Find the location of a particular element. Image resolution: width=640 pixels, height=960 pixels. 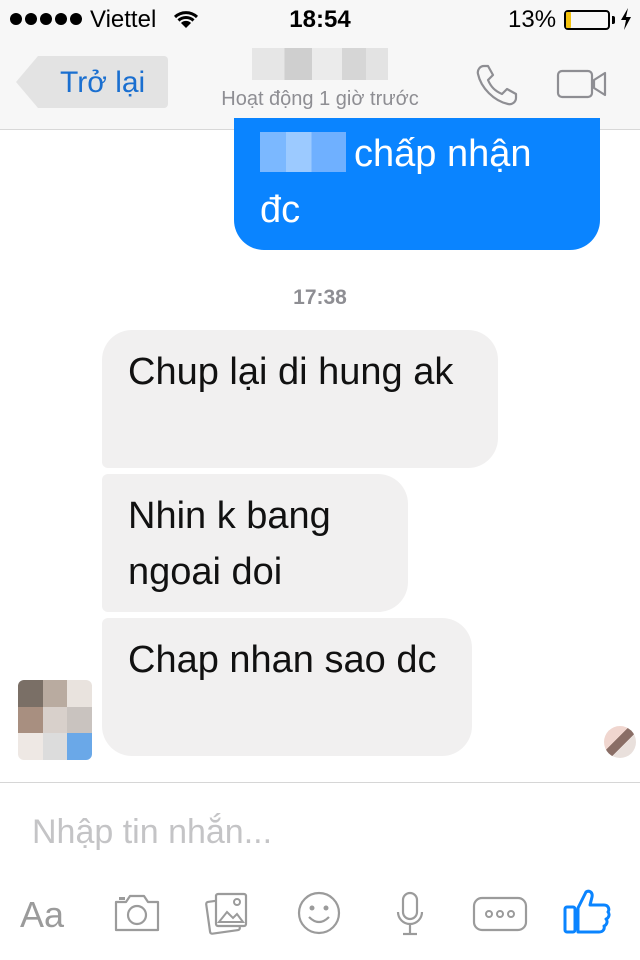

video-call-icon is located at coordinates (582, 84).